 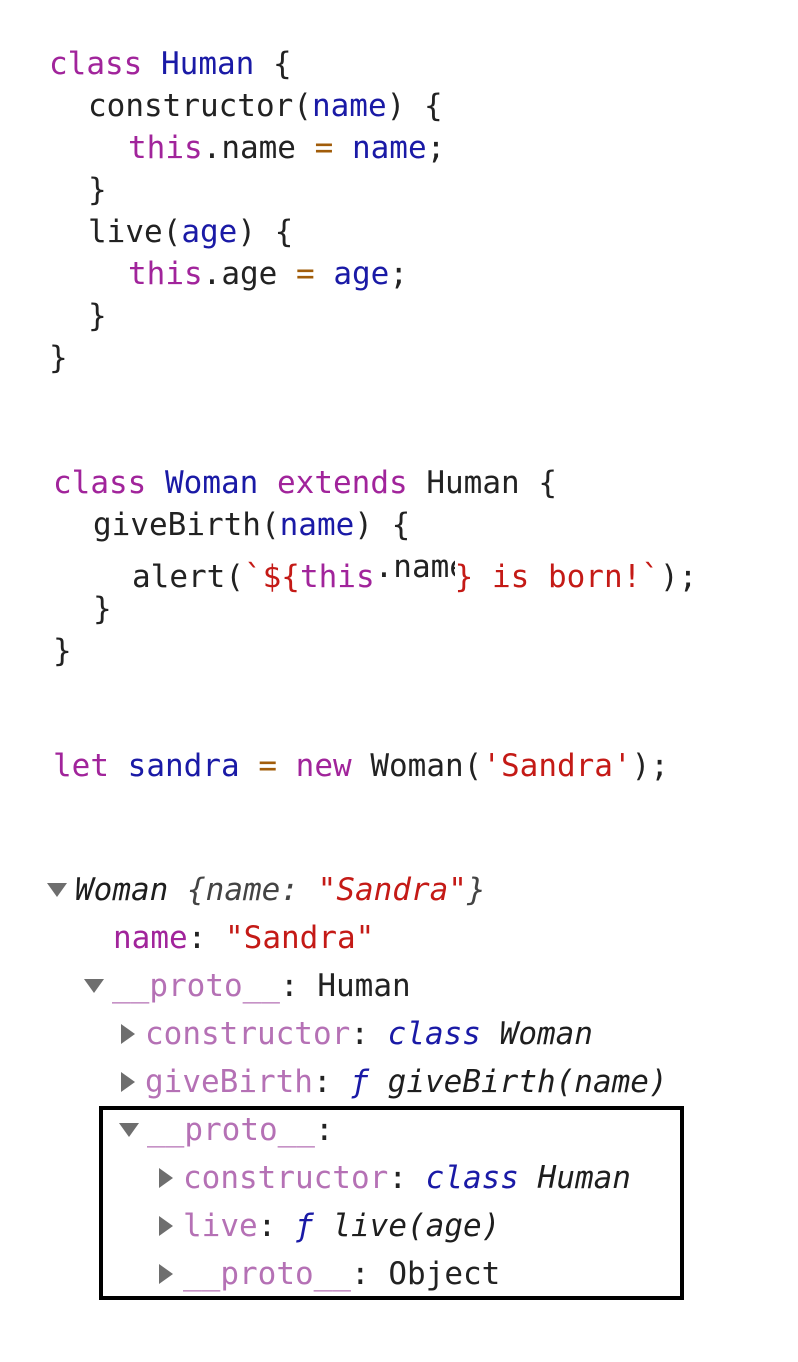 I want to click on code-line-class-woman: class Woman extends Human {, so click(x=305, y=483).